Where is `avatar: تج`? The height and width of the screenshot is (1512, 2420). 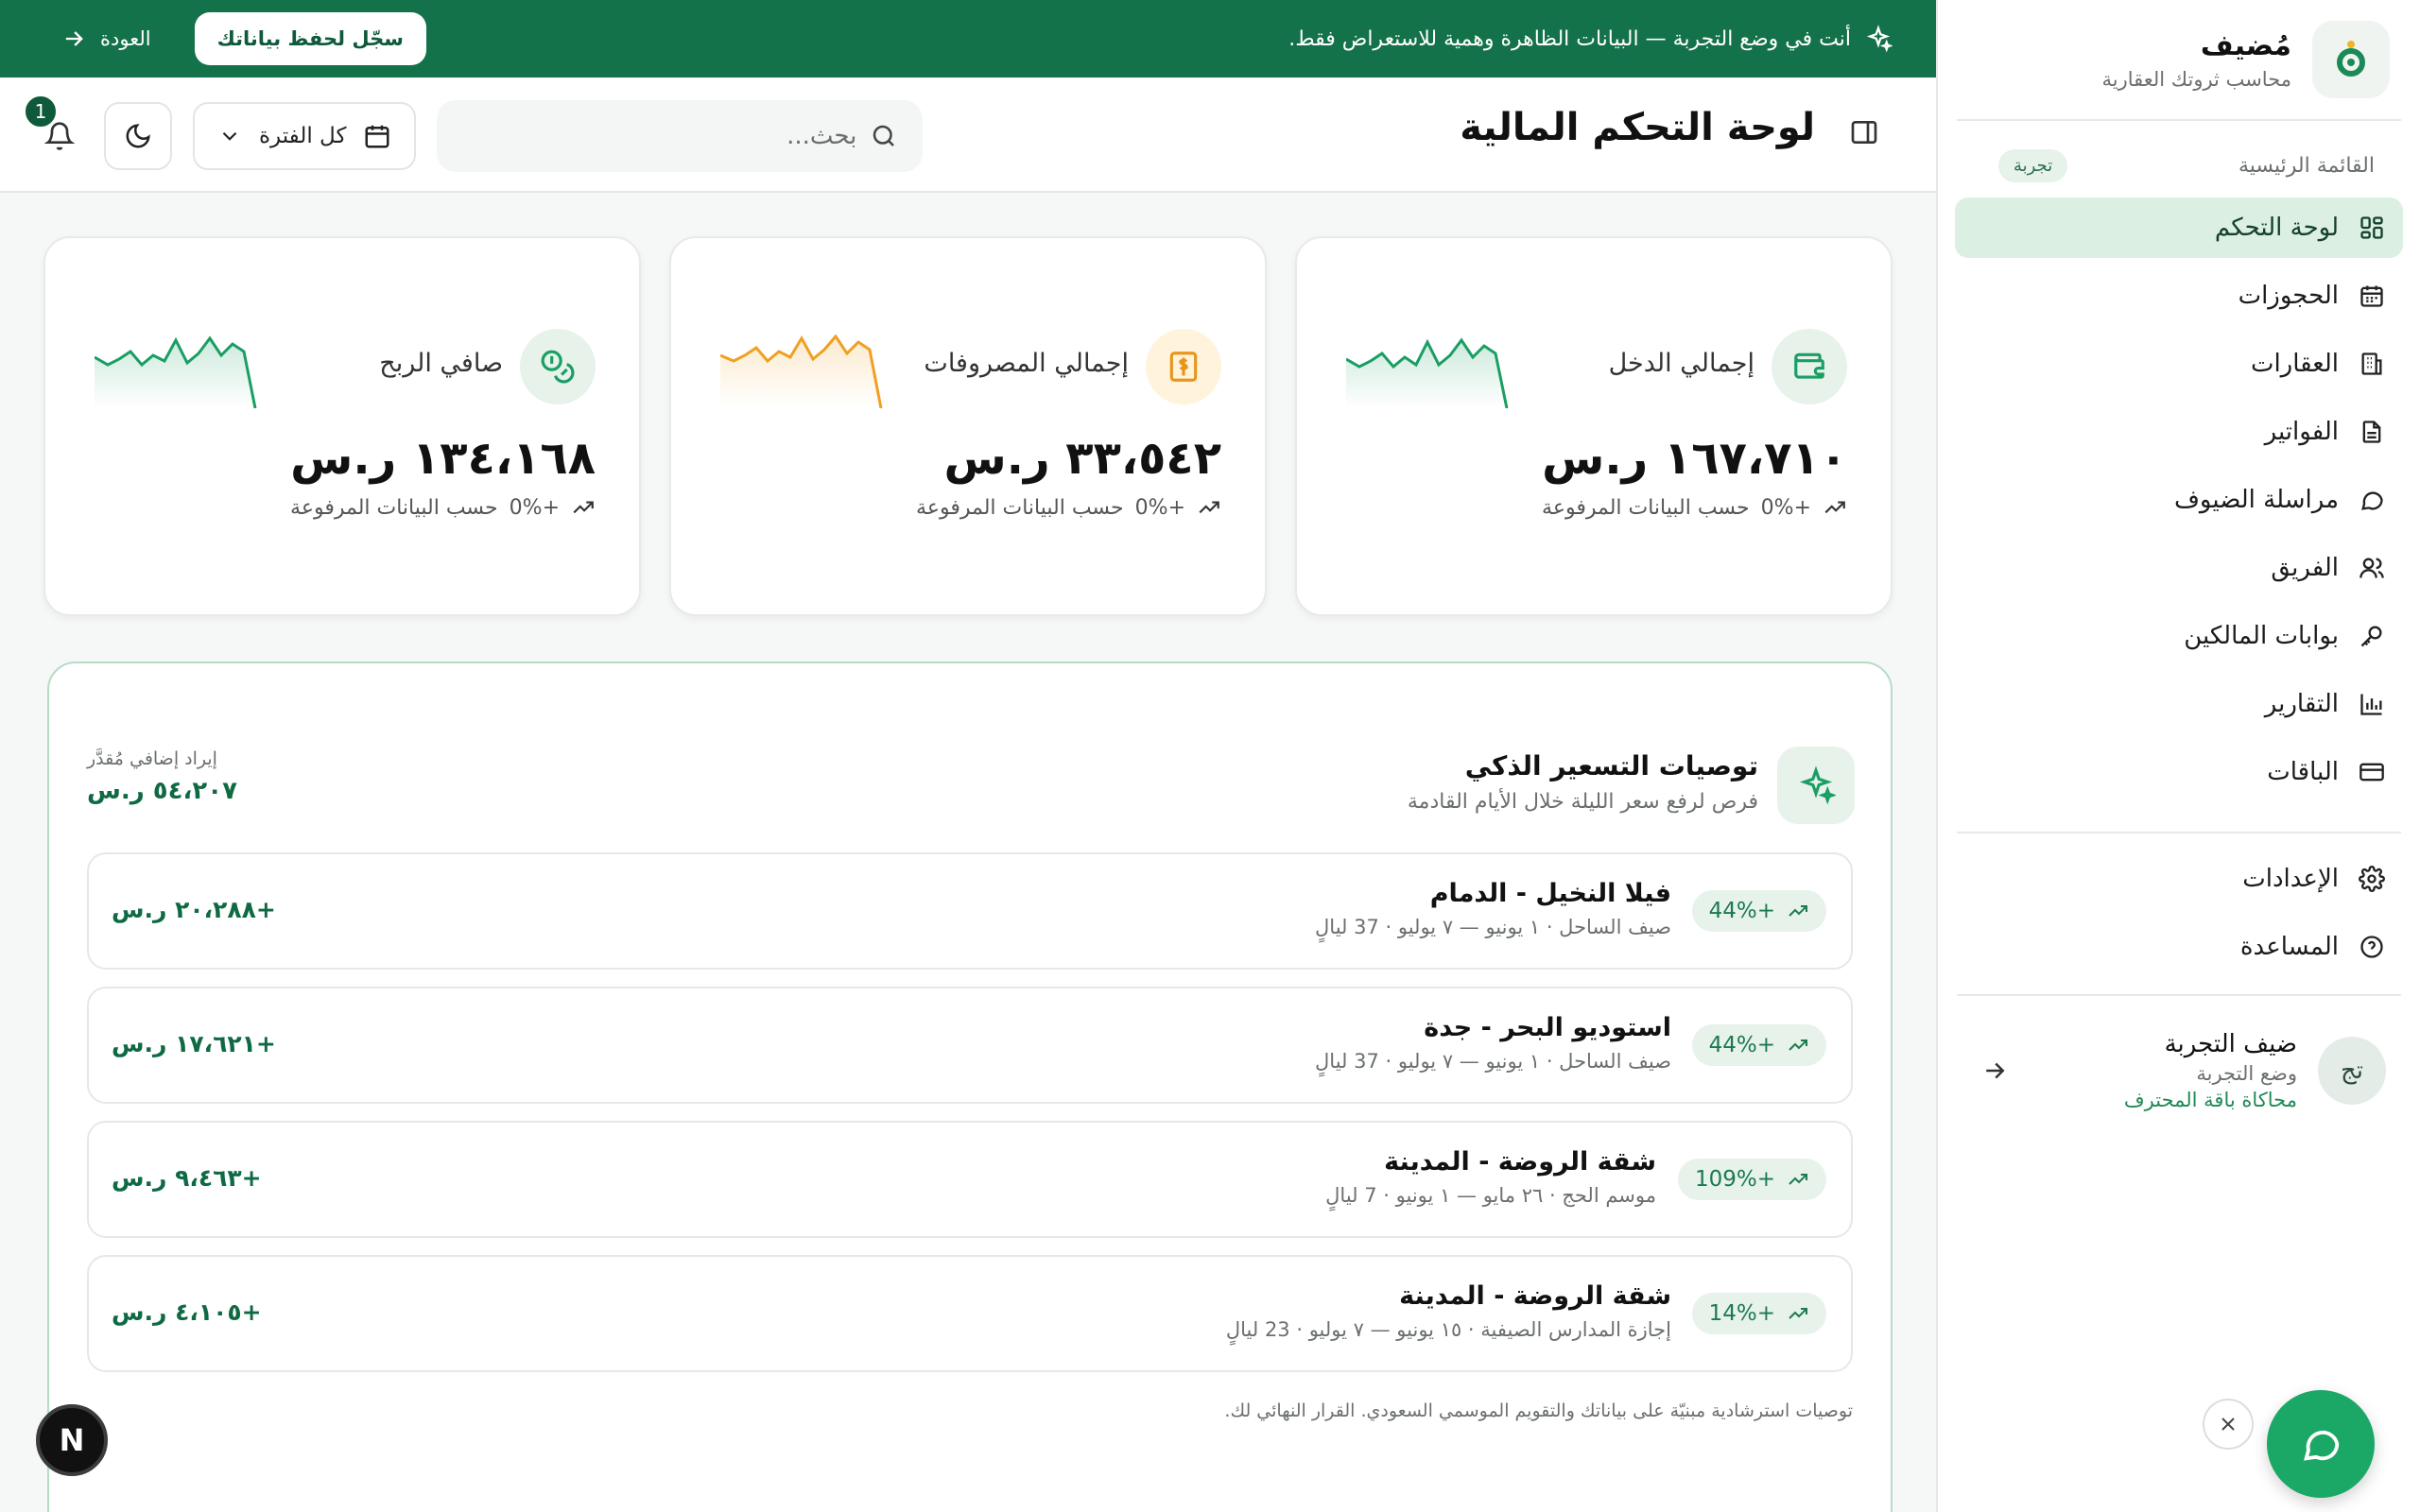
avatar: تج is located at coordinates (2352, 1071).